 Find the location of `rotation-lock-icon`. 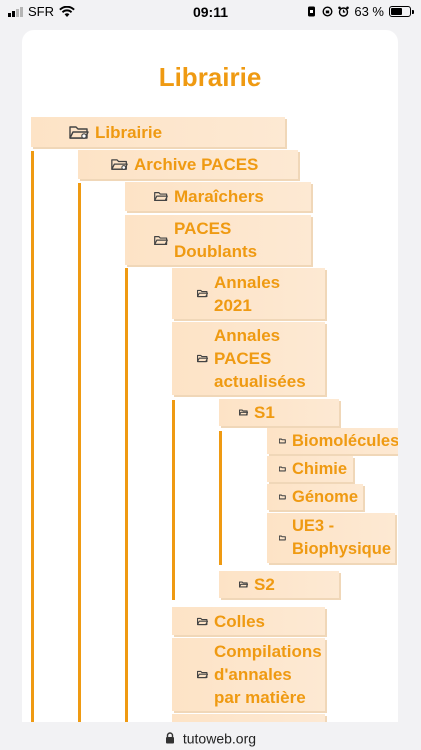

rotation-lock-icon is located at coordinates (327, 11).